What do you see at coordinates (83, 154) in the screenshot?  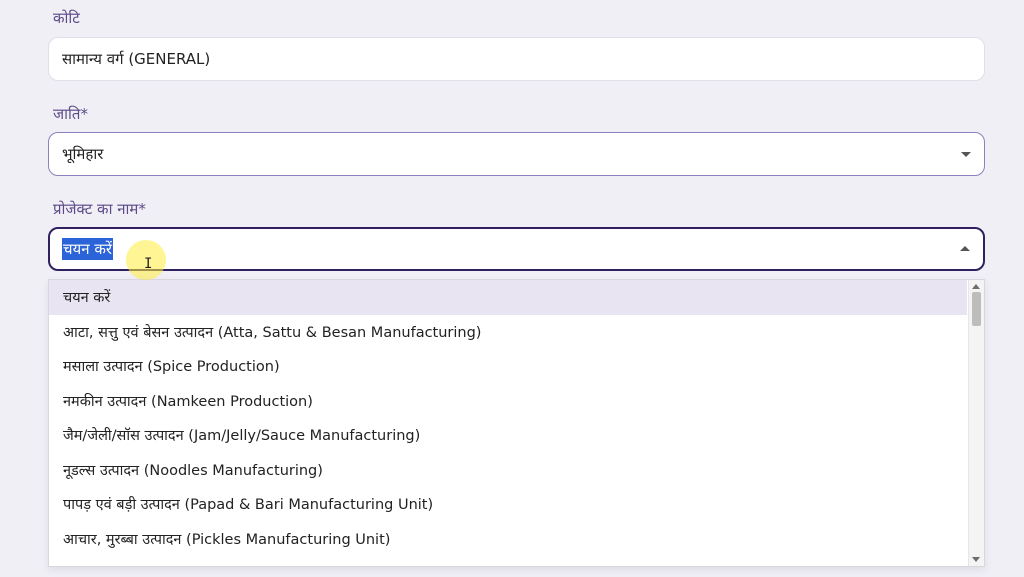 I see `caste-value: भूमिहार` at bounding box center [83, 154].